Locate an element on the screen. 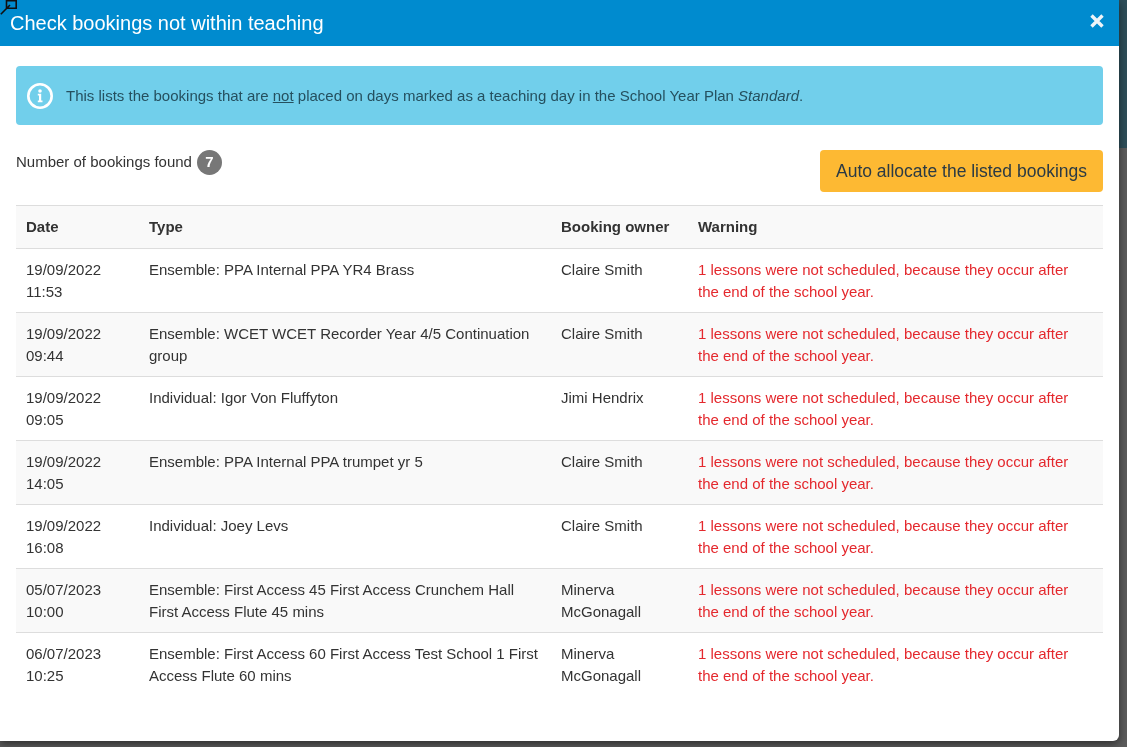 Image resolution: width=1127 pixels, height=747 pixels. close-icon is located at coordinates (1097, 21).